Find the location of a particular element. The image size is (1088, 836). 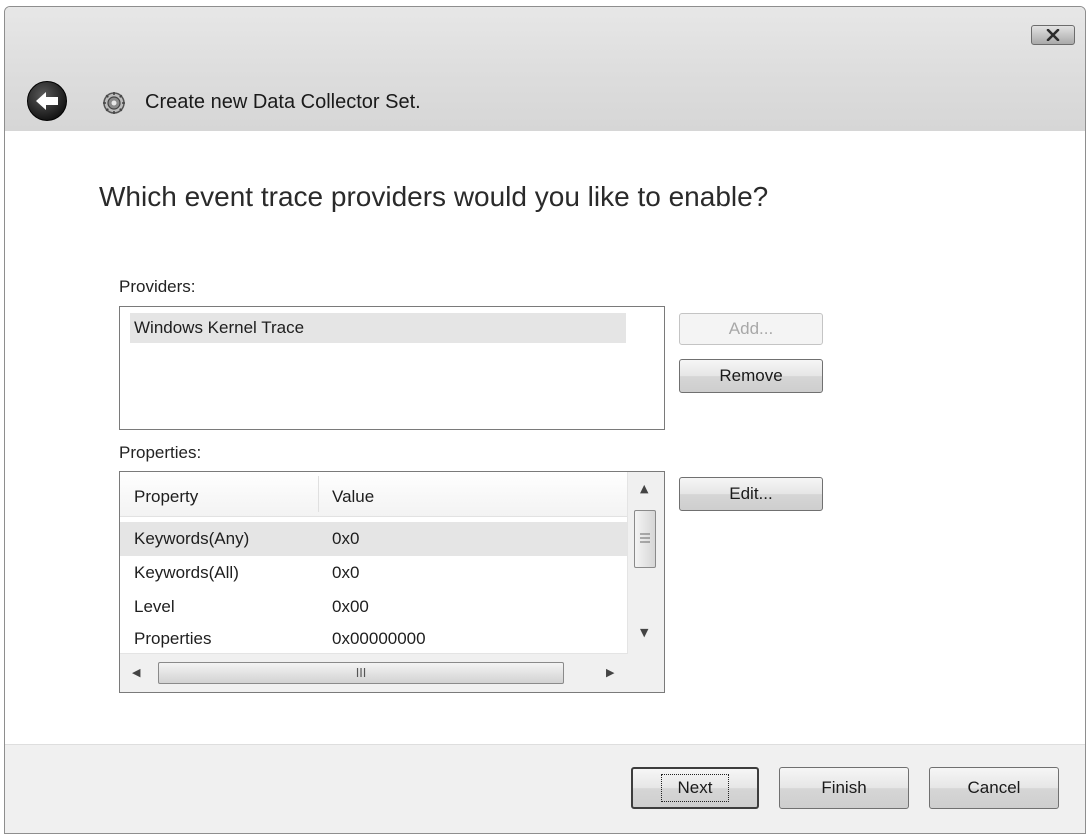

properties-label: Properties: is located at coordinates (160, 452).